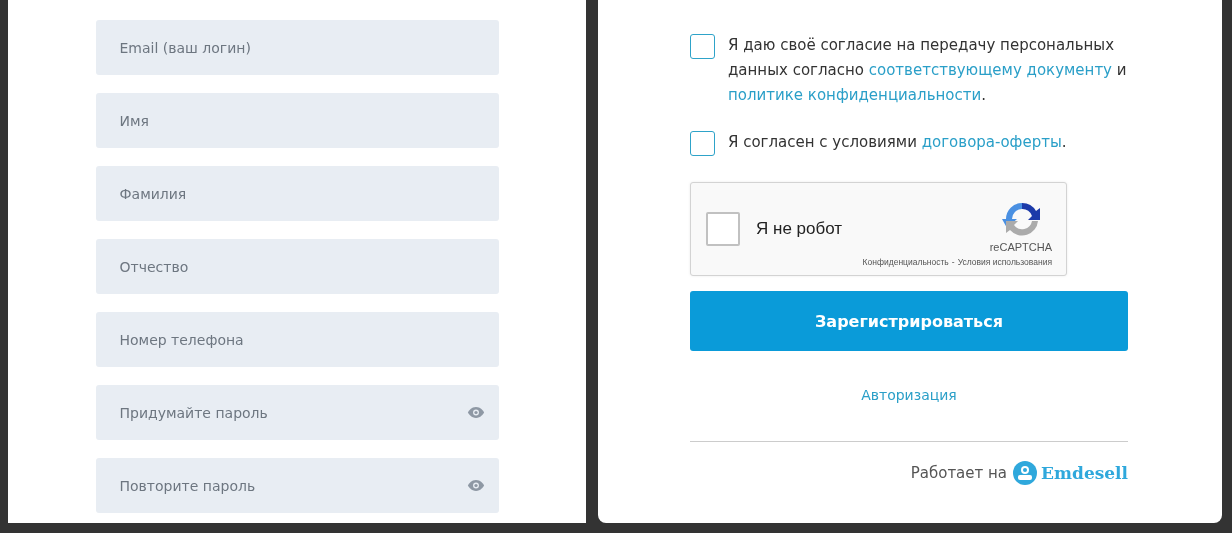 This screenshot has width=1232, height=533. Describe the element at coordinates (297, 412) in the screenshot. I see `input-field: Придумайте пароль` at that location.